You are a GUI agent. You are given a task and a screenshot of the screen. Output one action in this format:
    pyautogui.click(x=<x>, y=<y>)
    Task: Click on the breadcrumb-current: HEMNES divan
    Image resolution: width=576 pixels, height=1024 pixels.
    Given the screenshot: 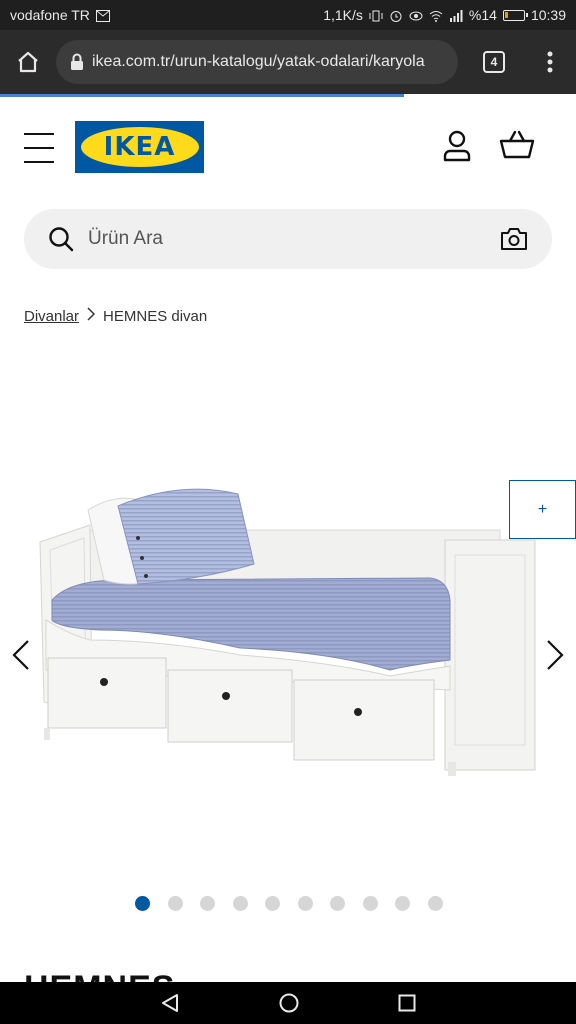 What is the action you would take?
    pyautogui.click(x=155, y=316)
    